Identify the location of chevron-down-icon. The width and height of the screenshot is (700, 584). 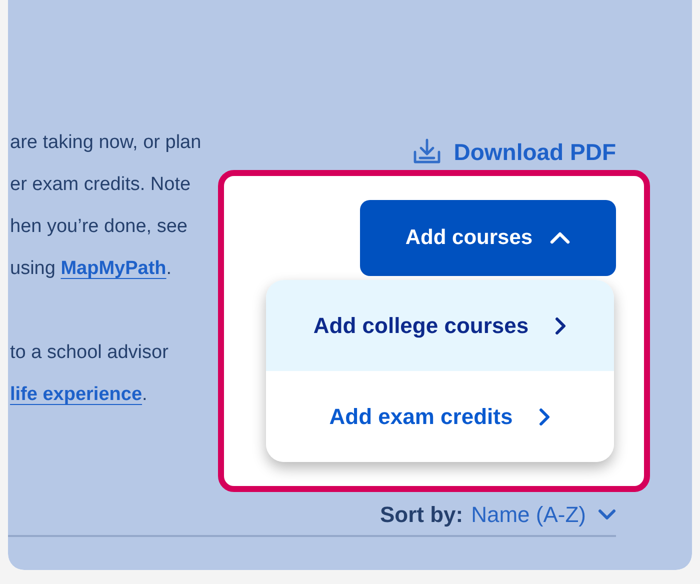
(607, 515).